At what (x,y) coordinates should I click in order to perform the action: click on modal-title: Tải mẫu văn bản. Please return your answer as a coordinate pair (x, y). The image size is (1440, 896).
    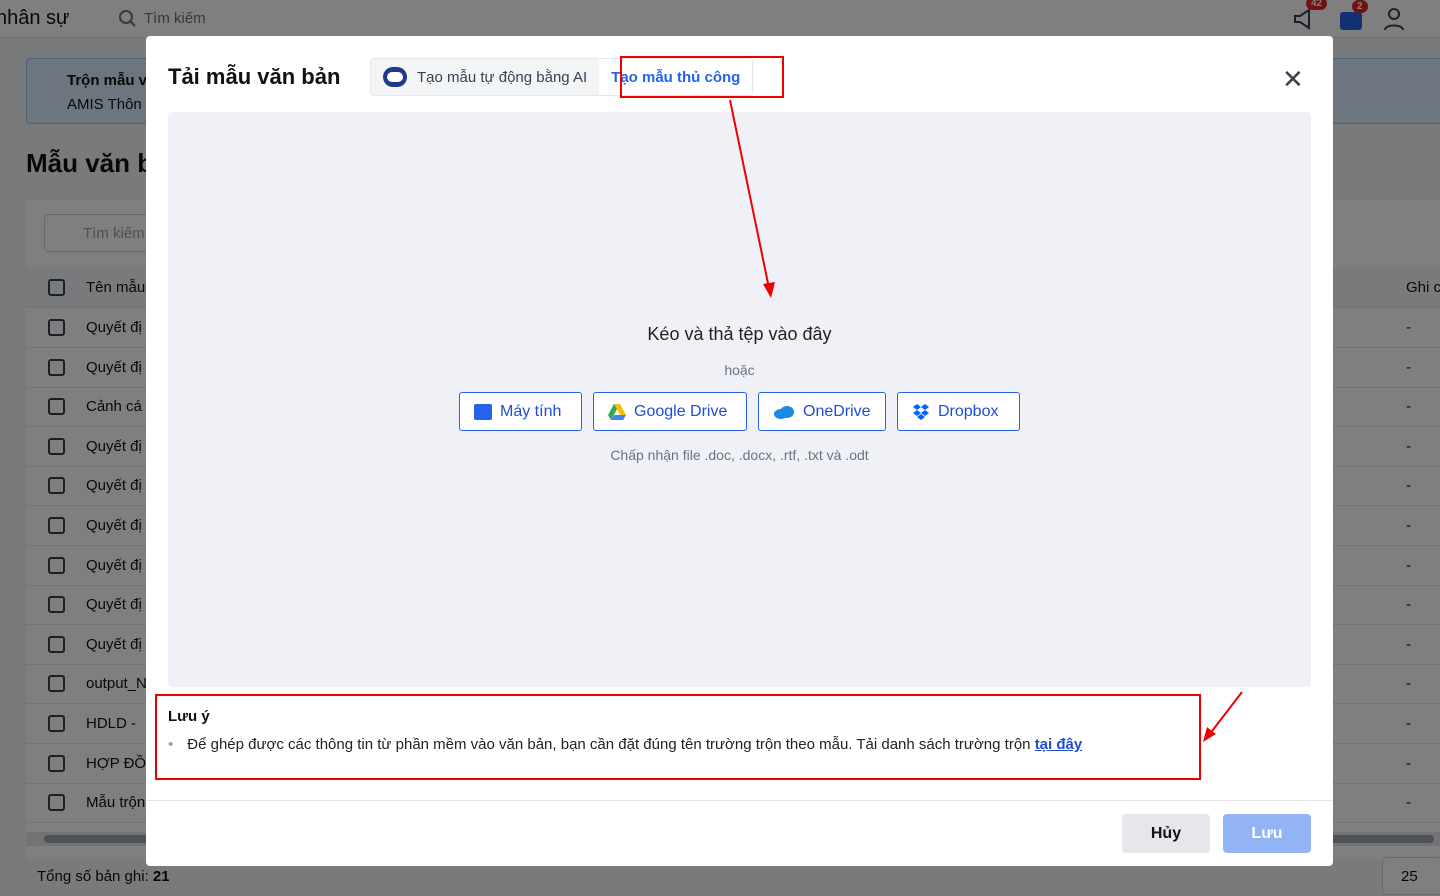
    Looking at the image, I should click on (254, 76).